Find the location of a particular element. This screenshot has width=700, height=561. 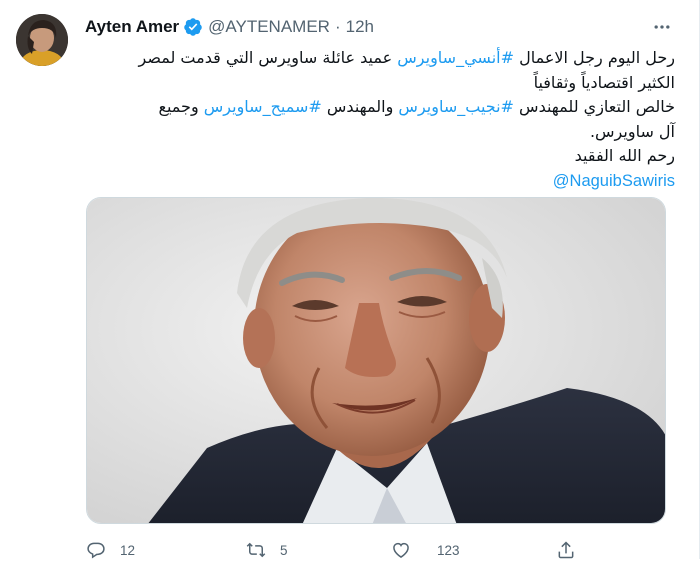

avatar is located at coordinates (42, 40).